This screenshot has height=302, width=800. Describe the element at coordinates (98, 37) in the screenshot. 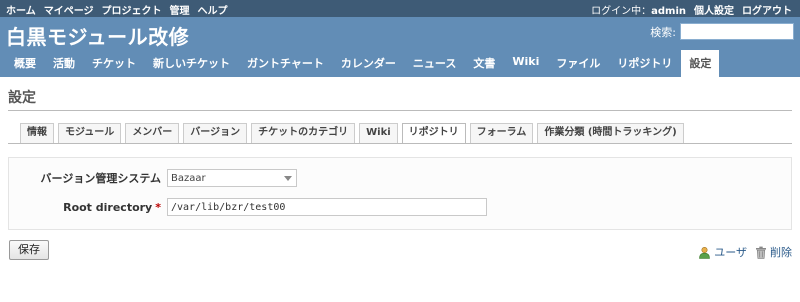

I see `project-title: 白黒モジュール改修` at that location.